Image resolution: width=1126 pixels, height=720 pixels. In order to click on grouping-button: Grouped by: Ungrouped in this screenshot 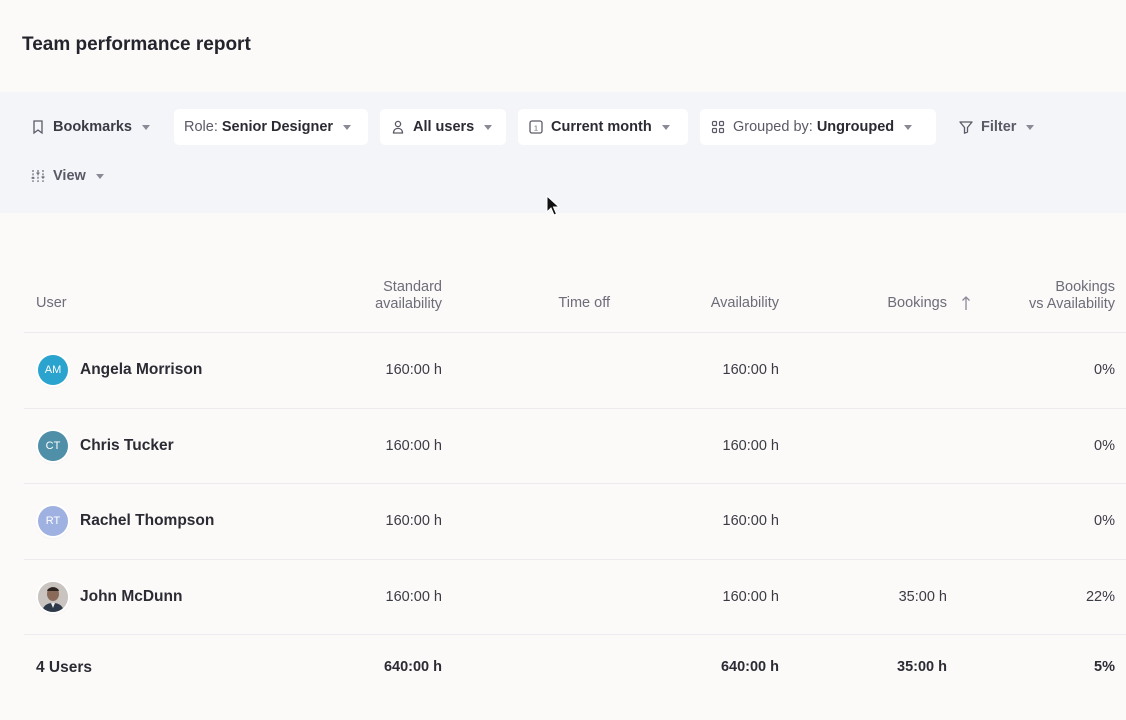, I will do `click(818, 127)`.